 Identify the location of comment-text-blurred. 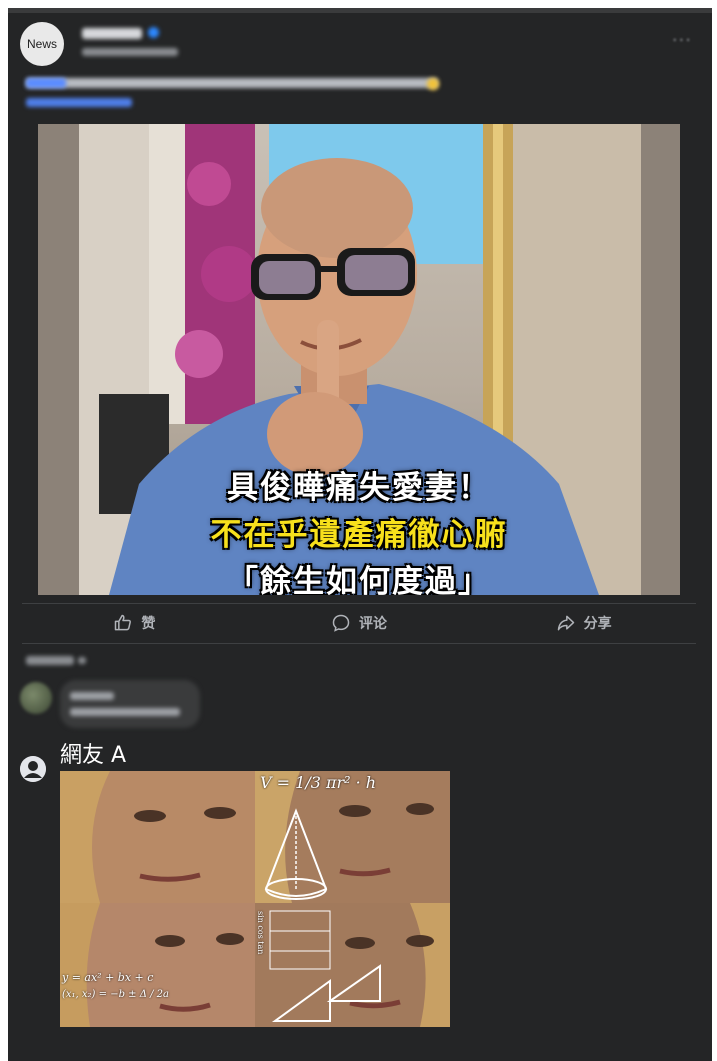
(125, 712).